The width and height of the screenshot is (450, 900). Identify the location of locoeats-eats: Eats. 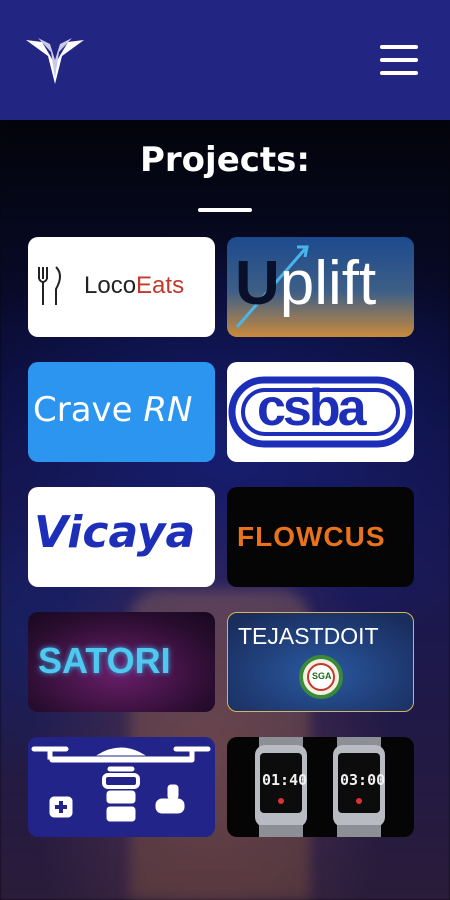
(160, 285).